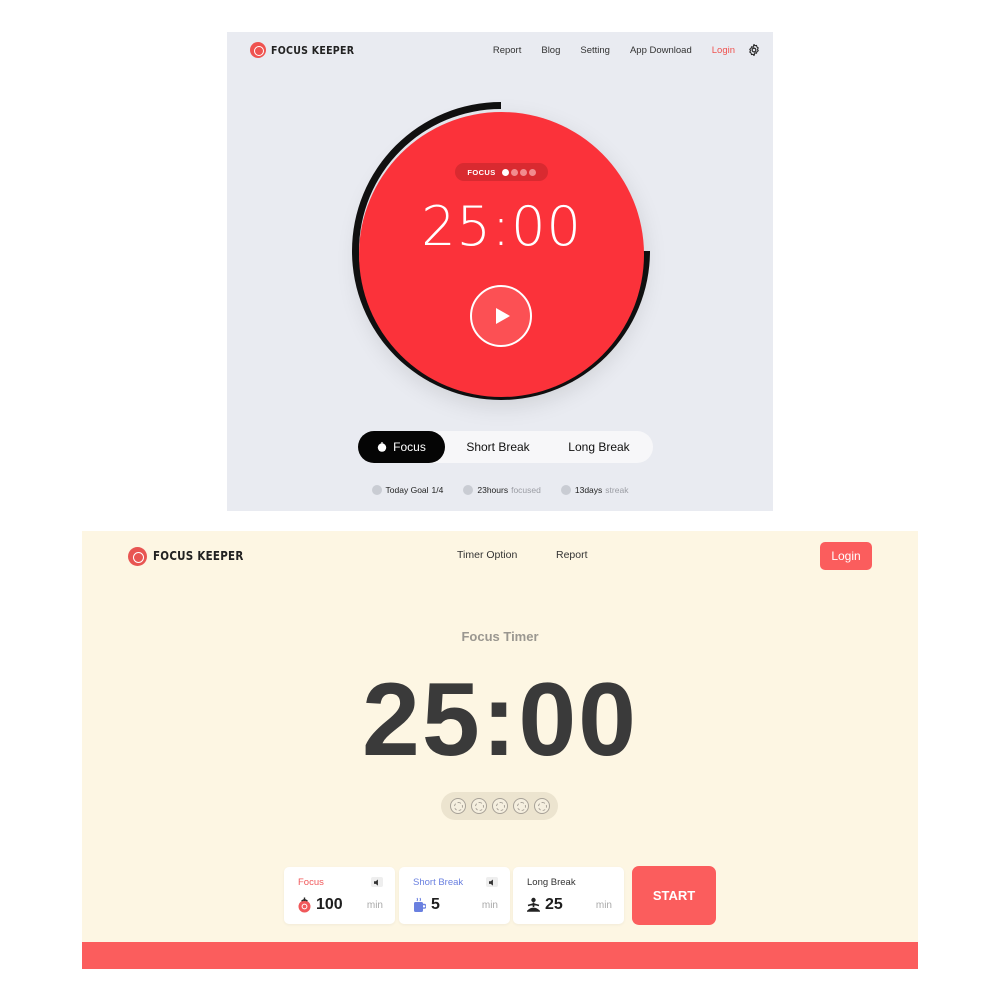 The image size is (1000, 1000). Describe the element at coordinates (468, 490) in the screenshot. I see `drop-icon` at that location.